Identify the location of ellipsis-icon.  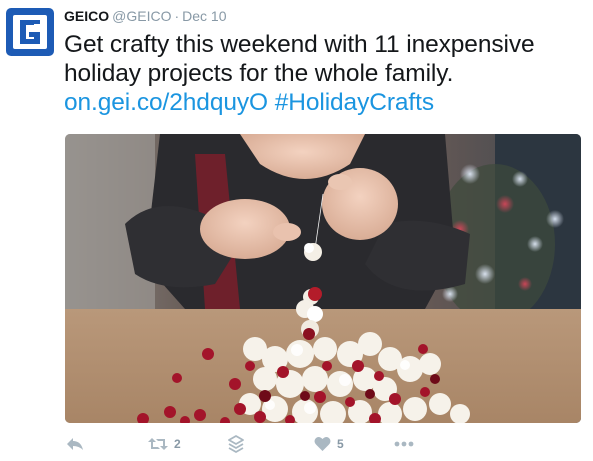
(404, 444).